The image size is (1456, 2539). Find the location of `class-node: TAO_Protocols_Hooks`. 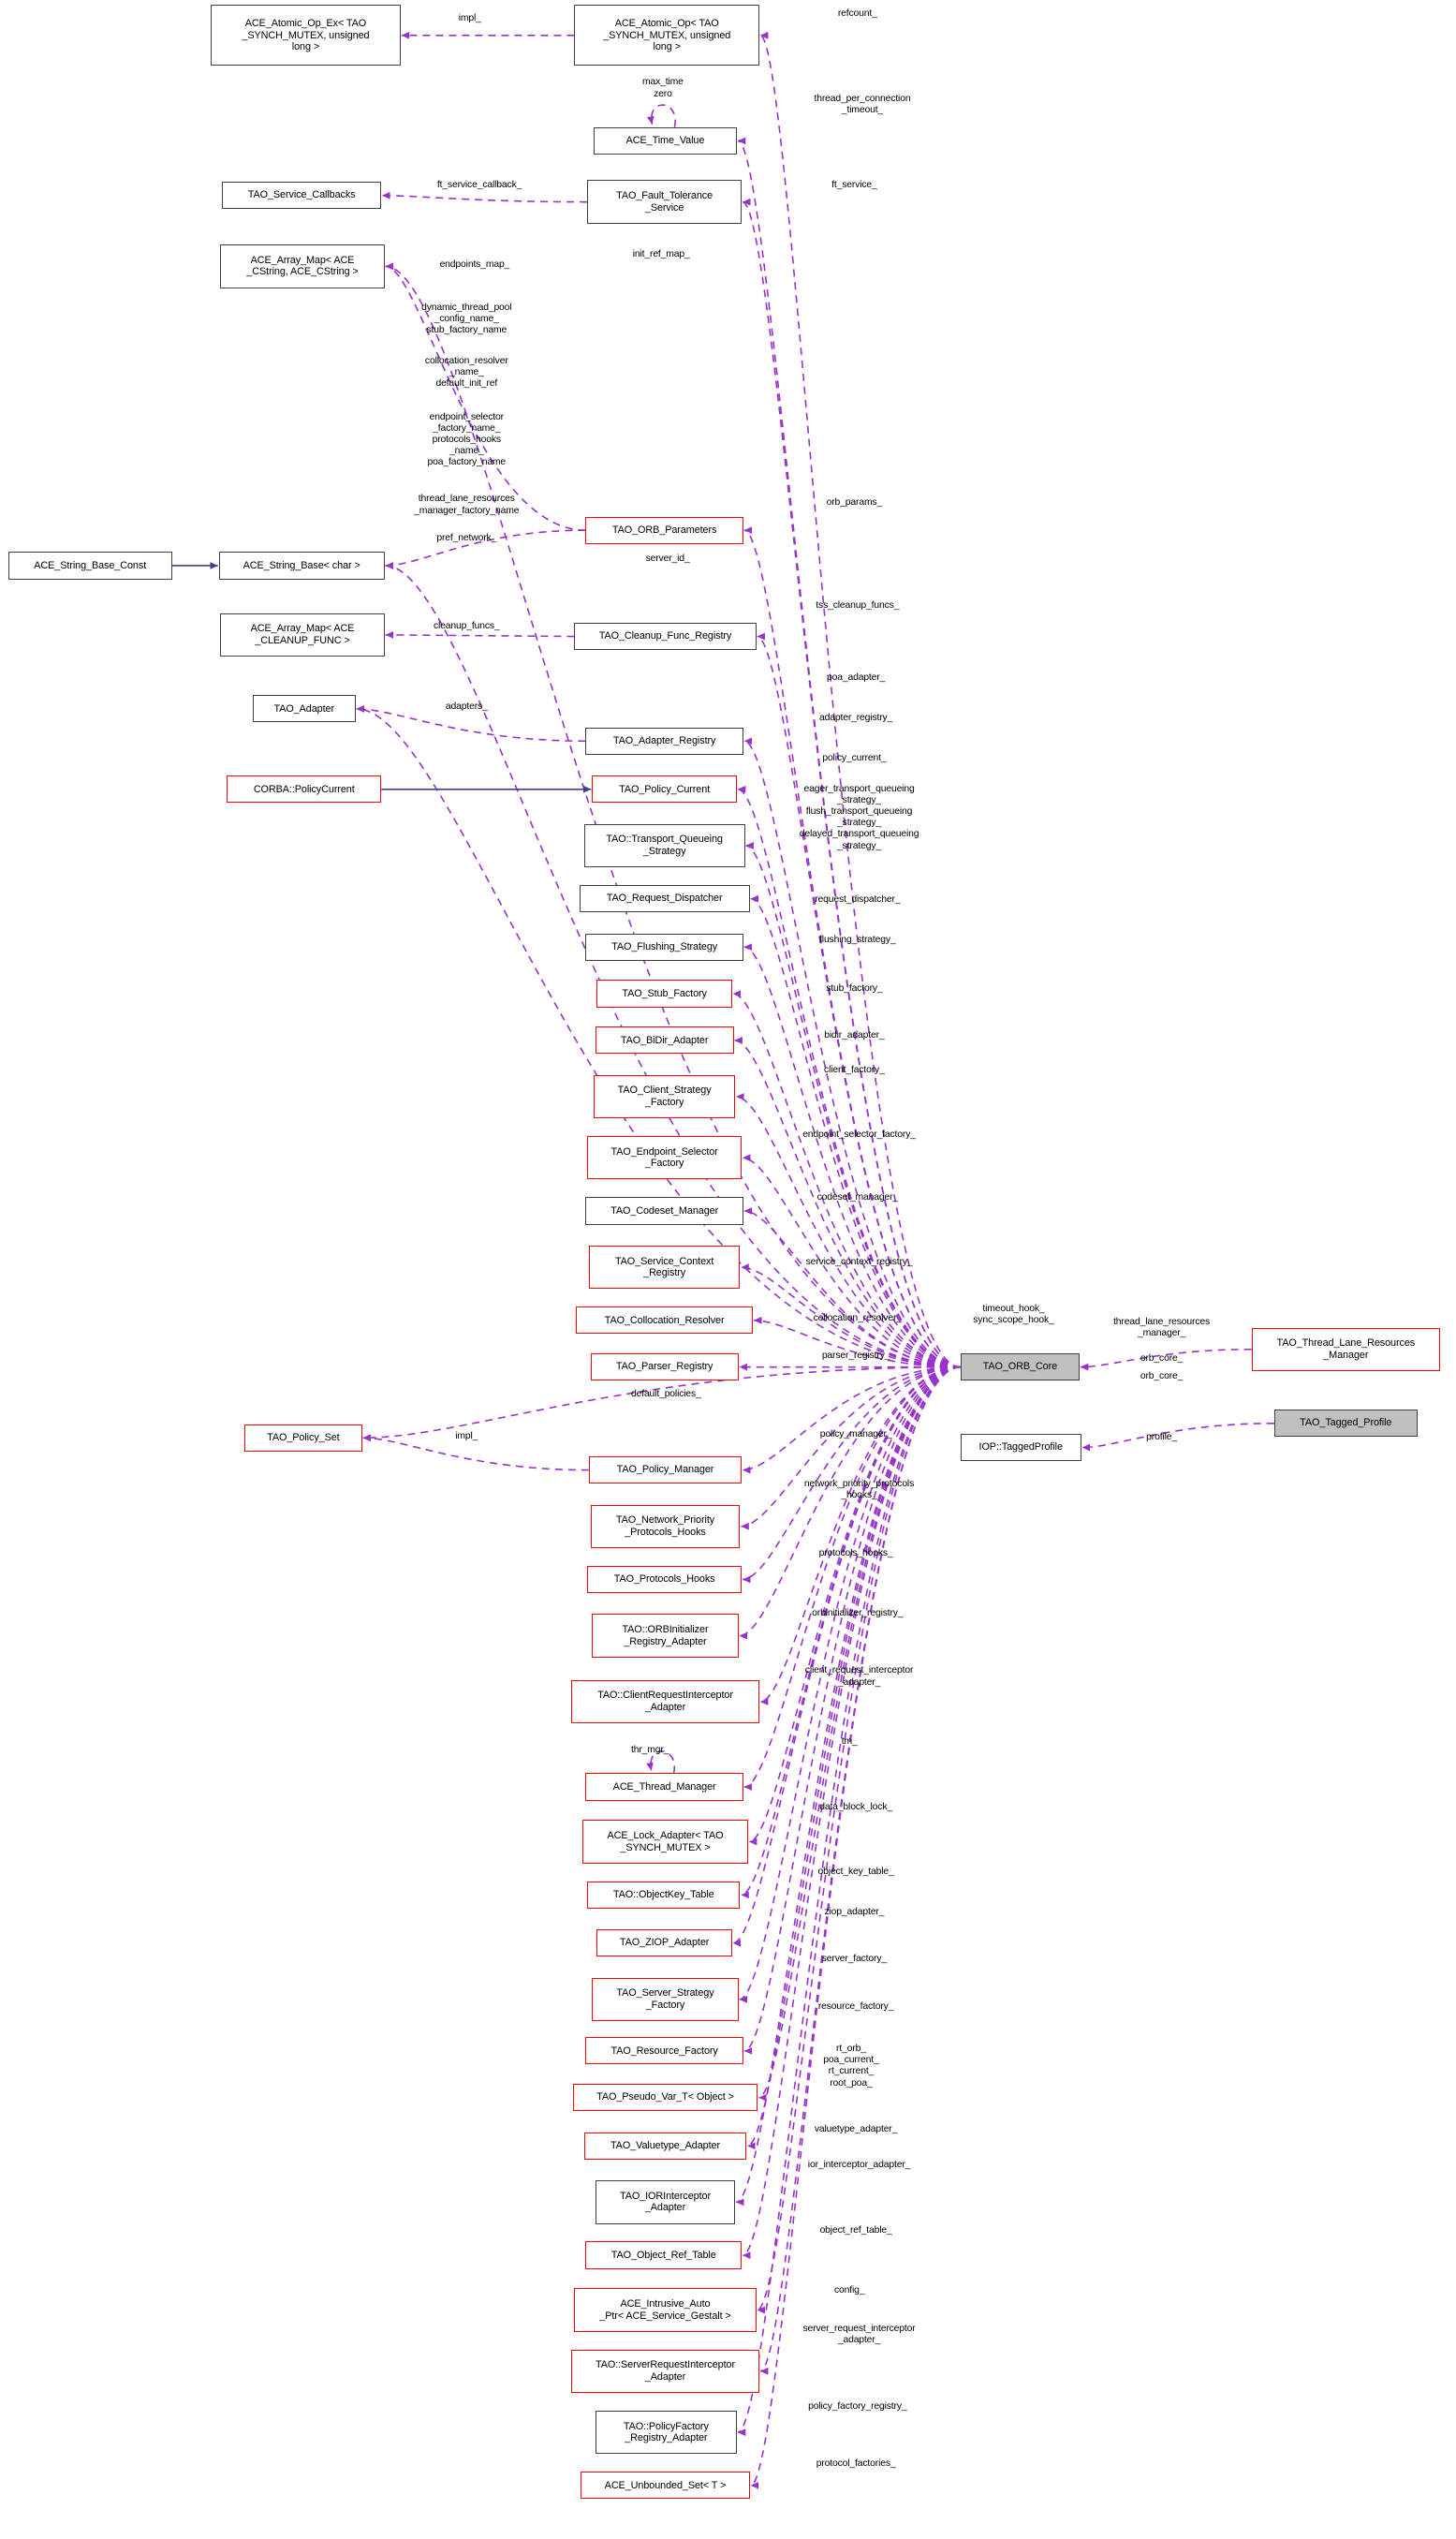

class-node: TAO_Protocols_Hooks is located at coordinates (665, 1580).